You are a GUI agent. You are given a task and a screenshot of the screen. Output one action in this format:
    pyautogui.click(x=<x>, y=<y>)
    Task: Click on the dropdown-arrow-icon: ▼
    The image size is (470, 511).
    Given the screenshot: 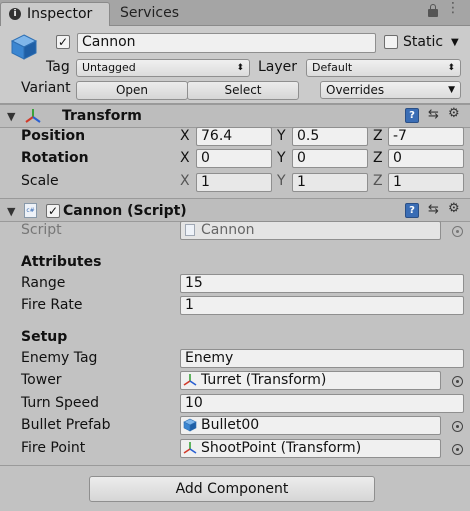 What is the action you would take?
    pyautogui.click(x=451, y=90)
    